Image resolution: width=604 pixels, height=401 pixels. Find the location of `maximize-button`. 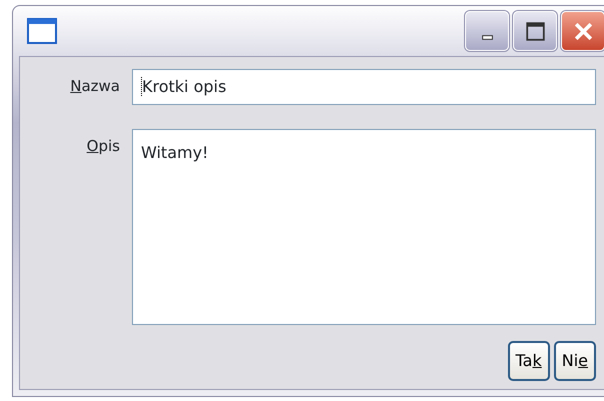

maximize-button is located at coordinates (535, 31).